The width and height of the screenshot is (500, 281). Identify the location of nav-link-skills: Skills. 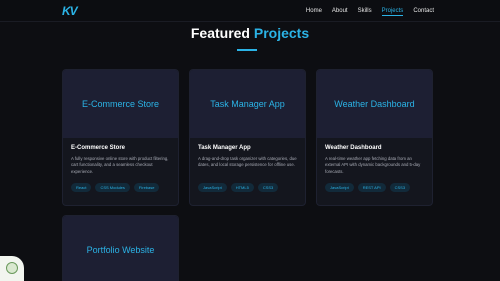
(365, 11).